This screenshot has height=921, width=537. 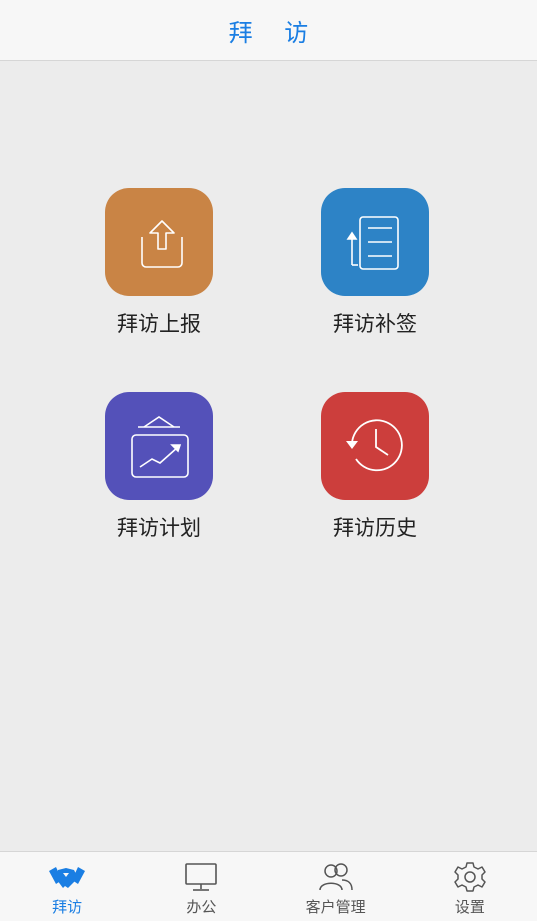 I want to click on tile-visit-plan: 拜访计划, so click(x=159, y=467).